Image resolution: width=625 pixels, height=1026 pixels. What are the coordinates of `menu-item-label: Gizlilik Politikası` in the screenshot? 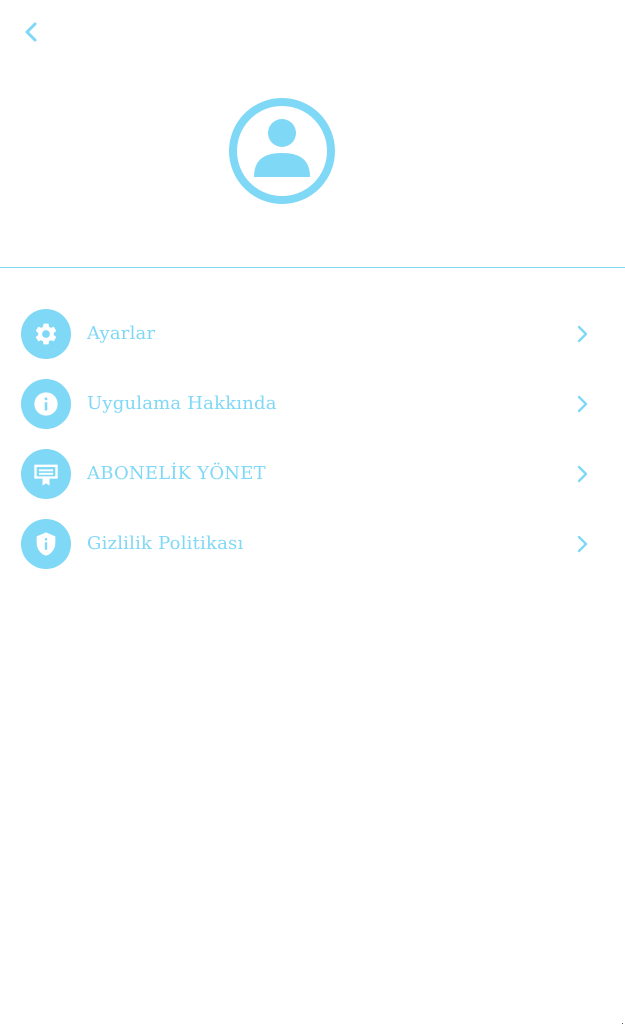 It's located at (165, 543).